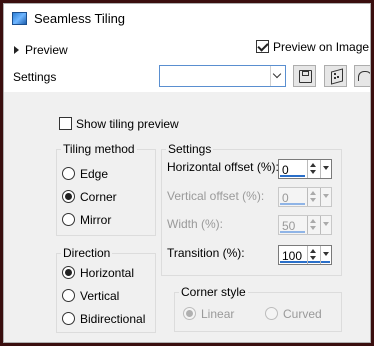  What do you see at coordinates (305, 225) in the screenshot?
I see `width-spinner: 50` at bounding box center [305, 225].